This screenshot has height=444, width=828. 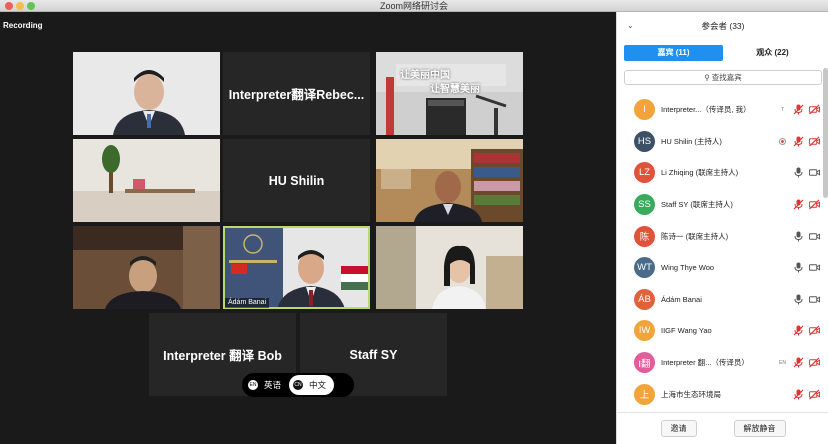 I want to click on participant-row: LZ Li Zhiqing (联席主持人), so click(x=720, y=173).